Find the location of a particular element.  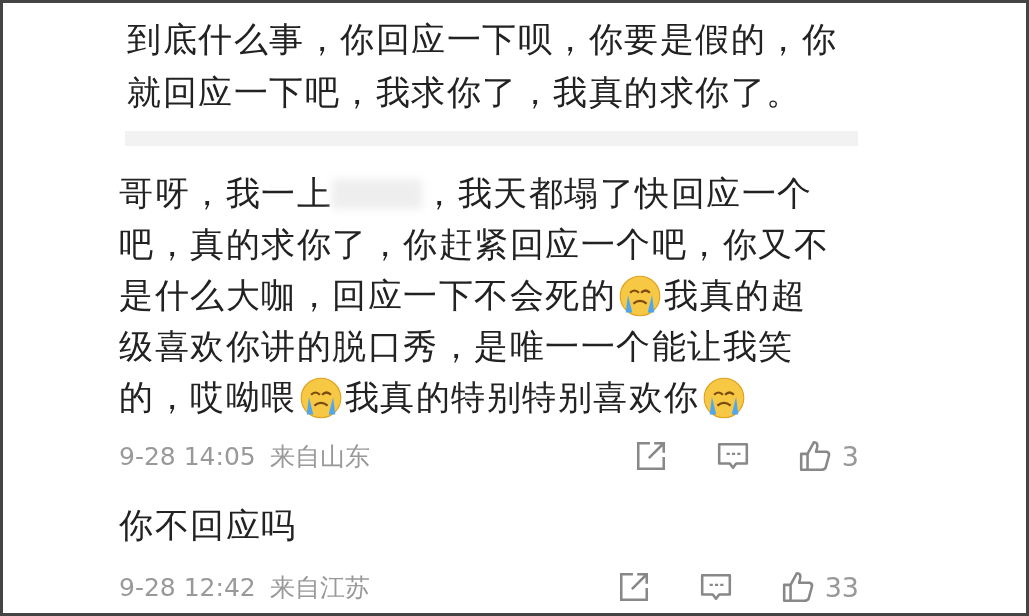

comment-text: 到底什么事，你回应一下呗，你要是假的，你 is located at coordinates (482, 39).